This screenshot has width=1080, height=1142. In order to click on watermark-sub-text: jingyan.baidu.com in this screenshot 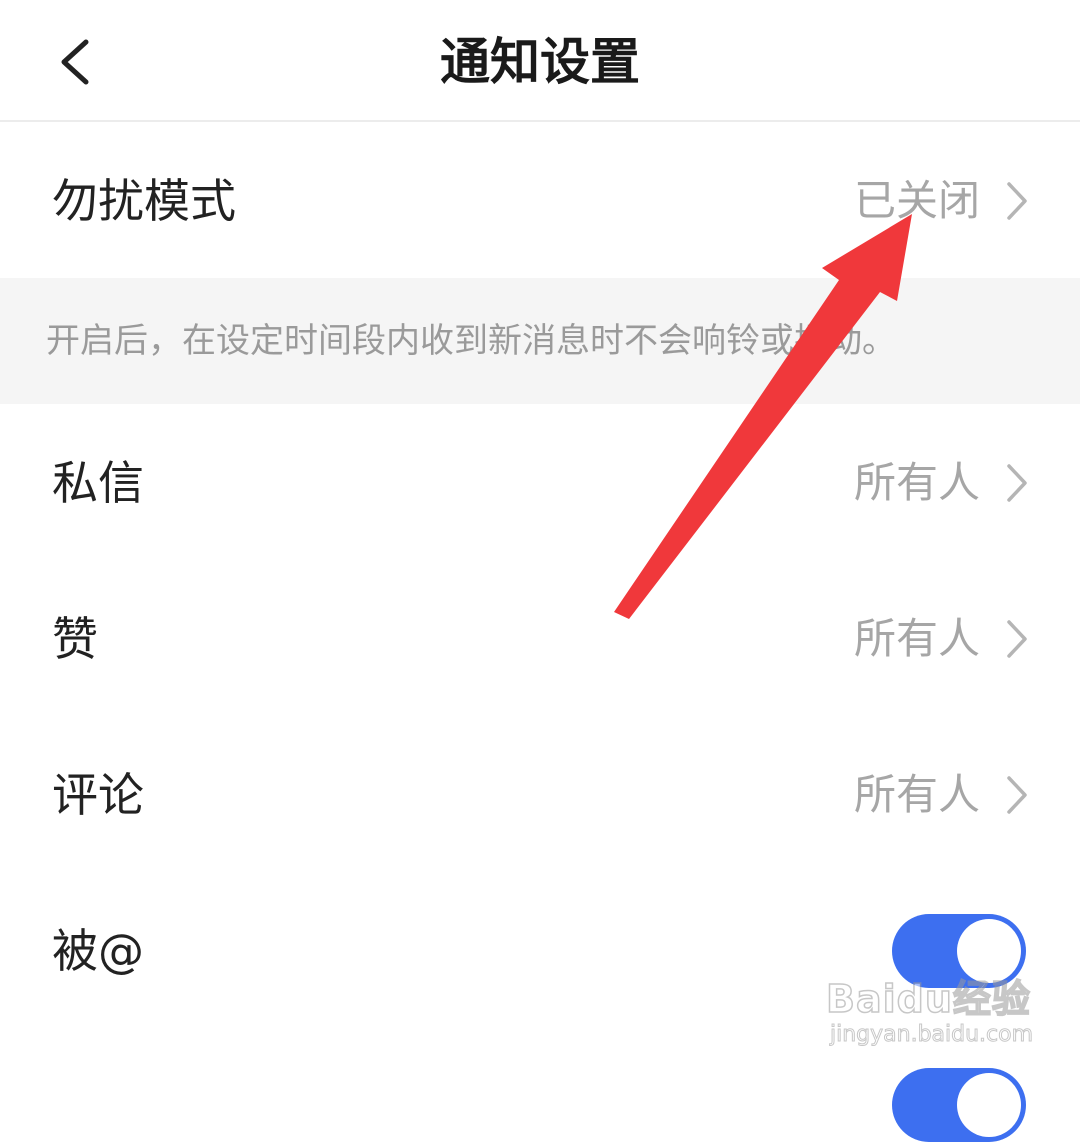, I will do `click(931, 1035)`.